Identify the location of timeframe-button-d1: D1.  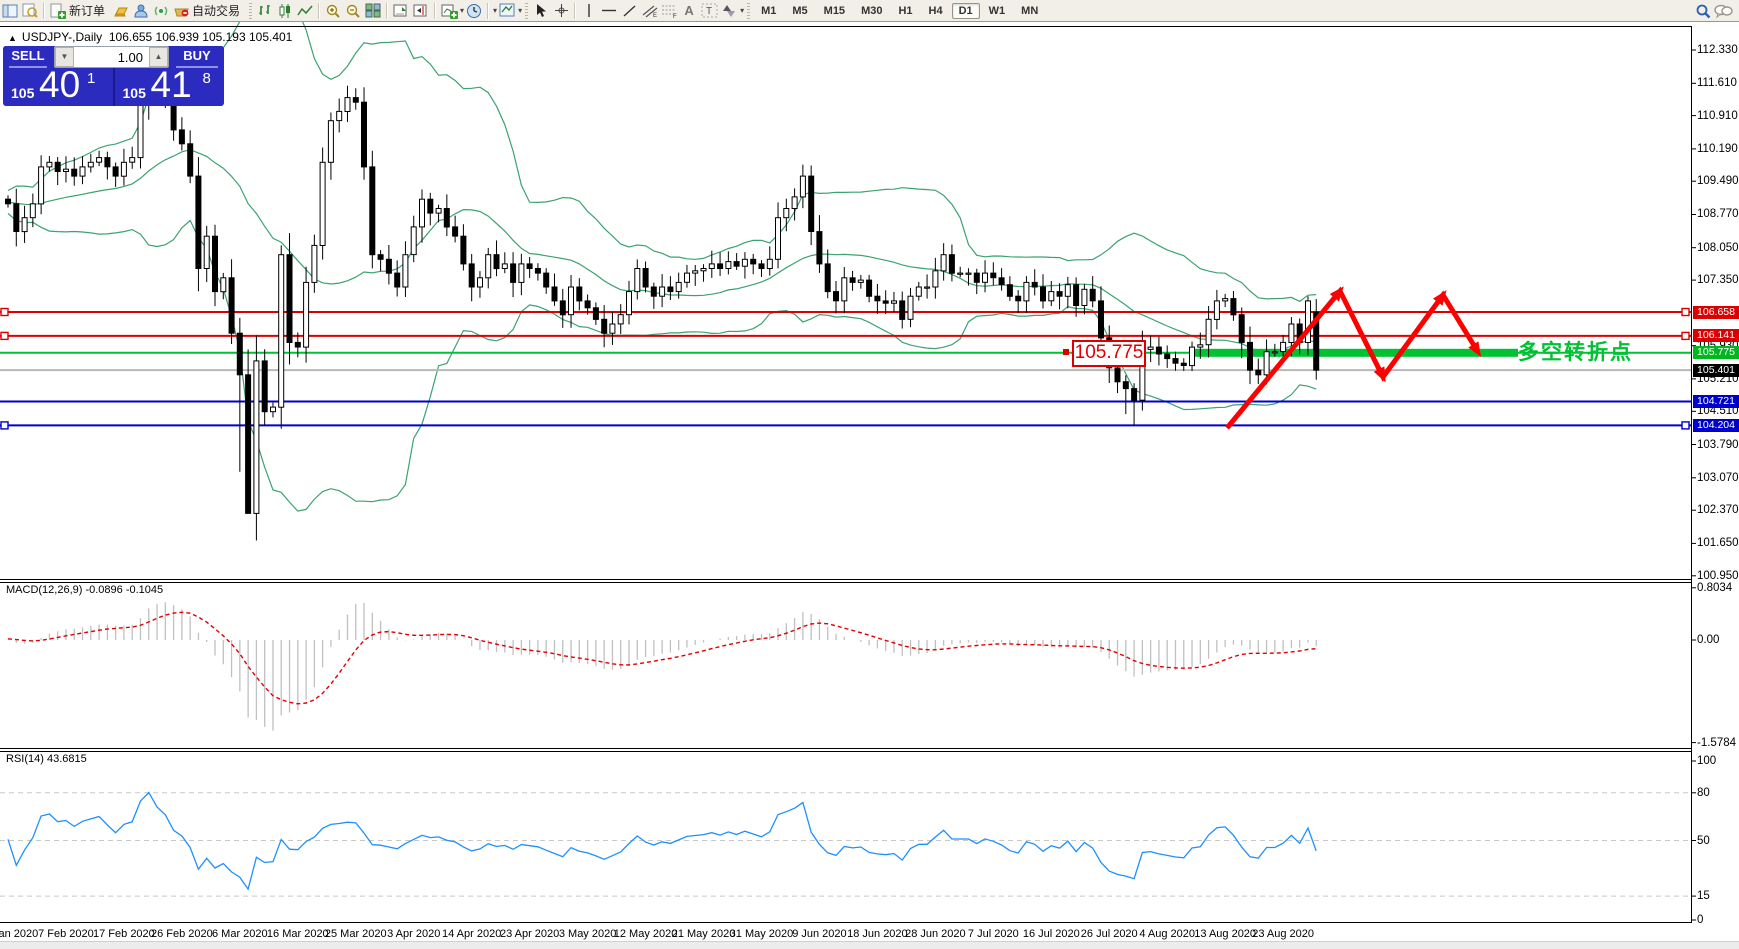
(965, 10).